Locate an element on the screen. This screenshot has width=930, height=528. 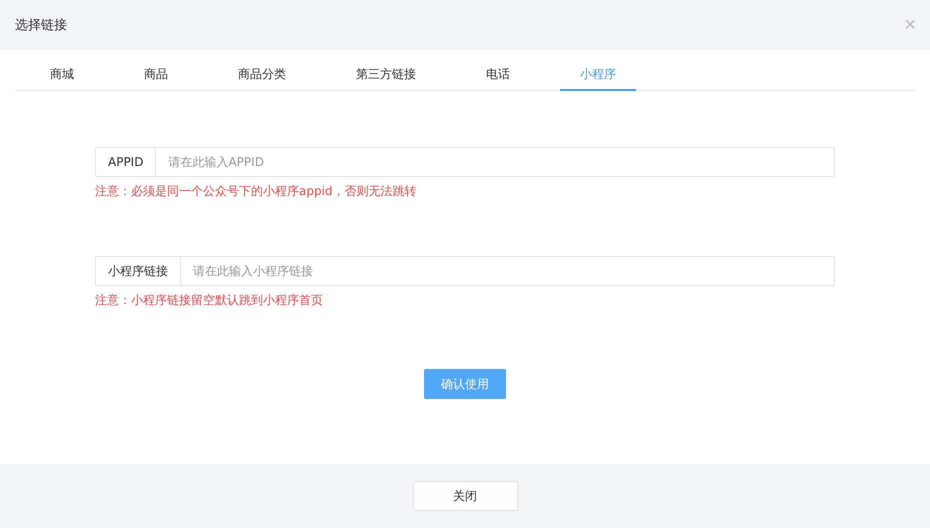
tab: 商品分类 is located at coordinates (262, 75).